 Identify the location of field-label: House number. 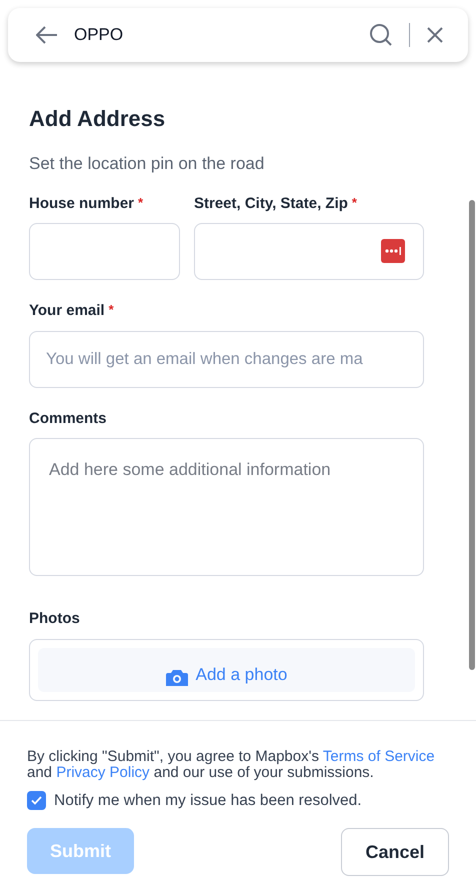
(81, 204).